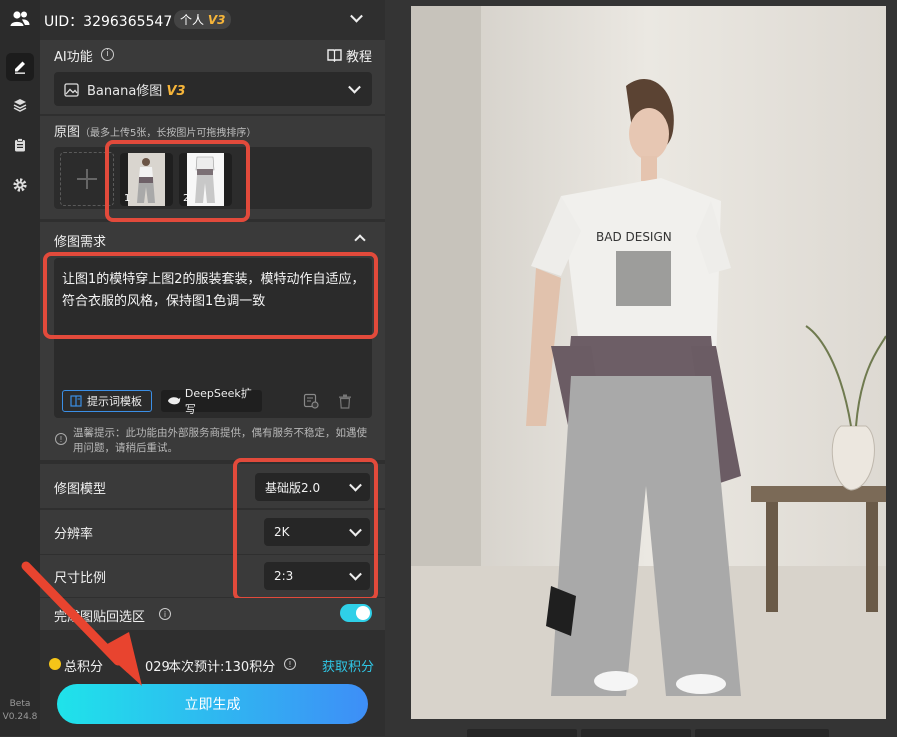 The image size is (897, 737). I want to click on annotation-arrow, so click(81, 623).